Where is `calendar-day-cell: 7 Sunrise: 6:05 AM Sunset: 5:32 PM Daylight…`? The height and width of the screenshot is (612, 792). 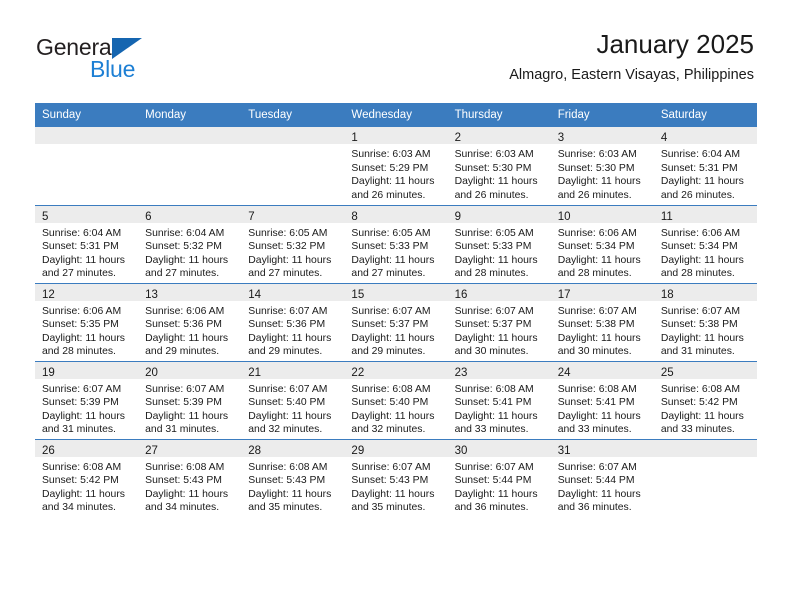 calendar-day-cell: 7 Sunrise: 6:05 AM Sunset: 5:32 PM Daylight… is located at coordinates (293, 243).